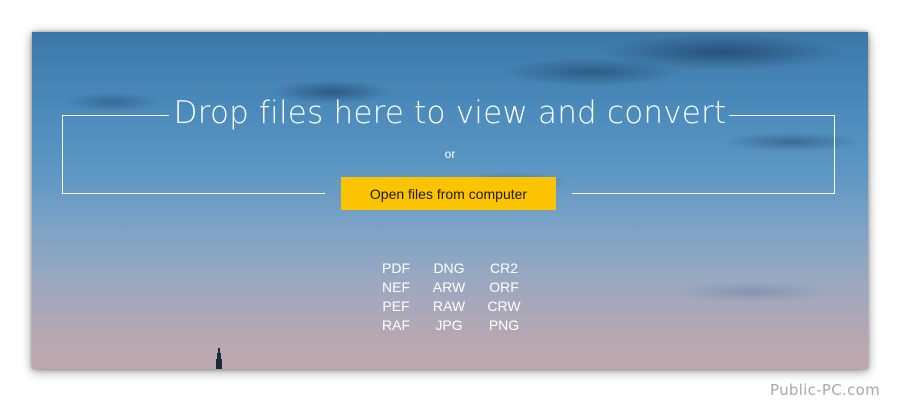 The width and height of the screenshot is (900, 403). What do you see at coordinates (449, 268) in the screenshot?
I see `format-item: DNG` at bounding box center [449, 268].